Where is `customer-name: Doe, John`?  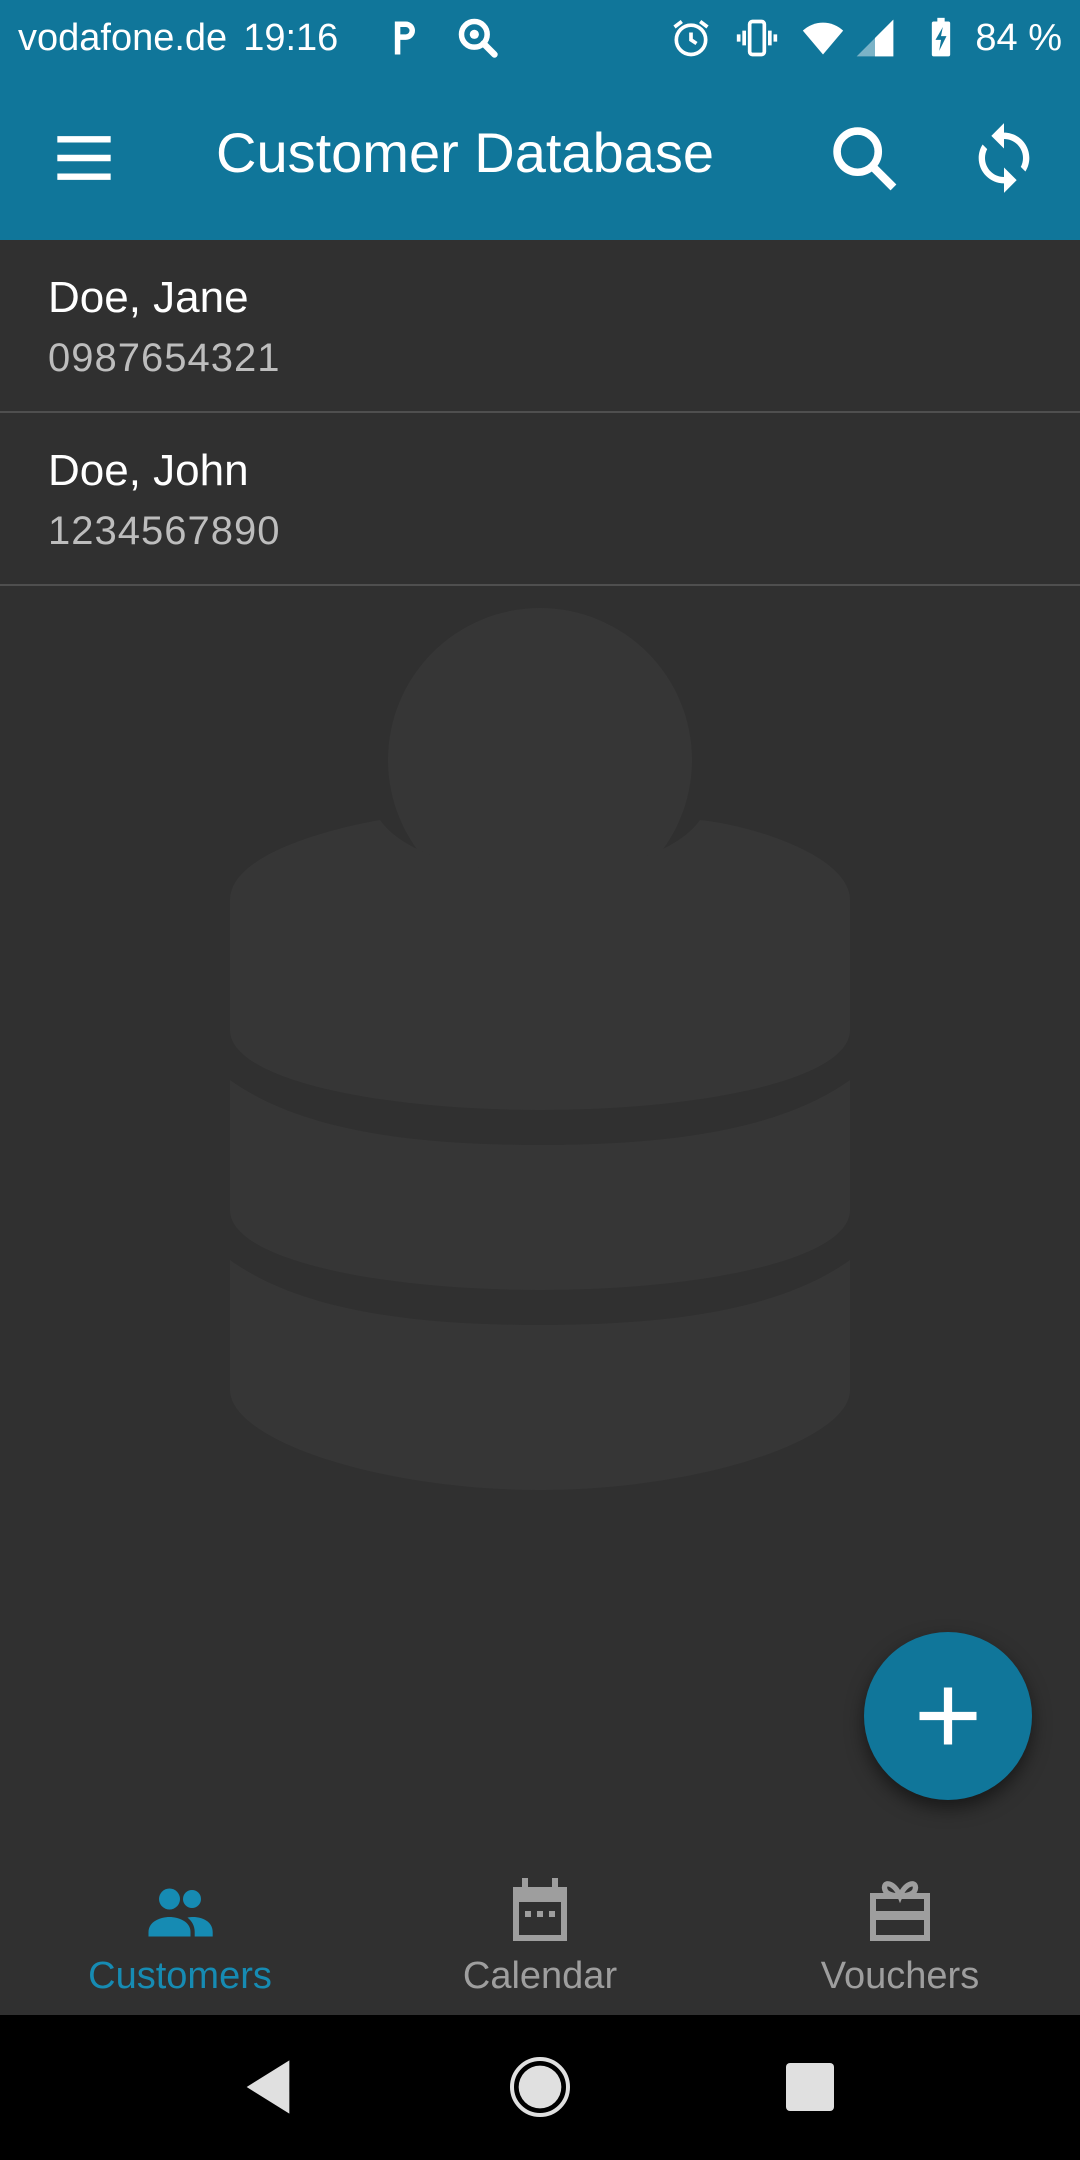 customer-name: Doe, John is located at coordinates (148, 470).